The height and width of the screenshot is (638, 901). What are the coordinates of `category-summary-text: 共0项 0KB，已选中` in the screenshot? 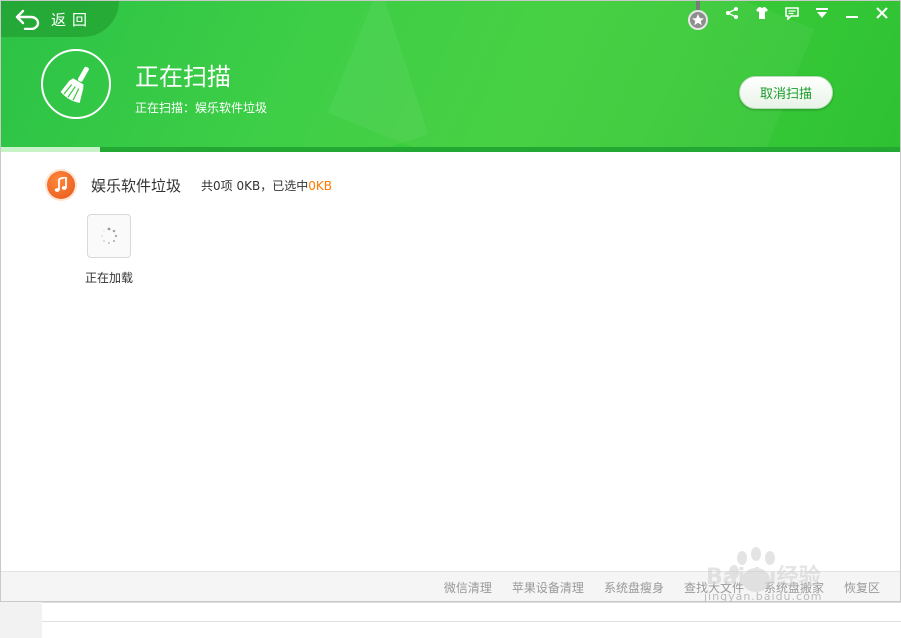 It's located at (255, 185).